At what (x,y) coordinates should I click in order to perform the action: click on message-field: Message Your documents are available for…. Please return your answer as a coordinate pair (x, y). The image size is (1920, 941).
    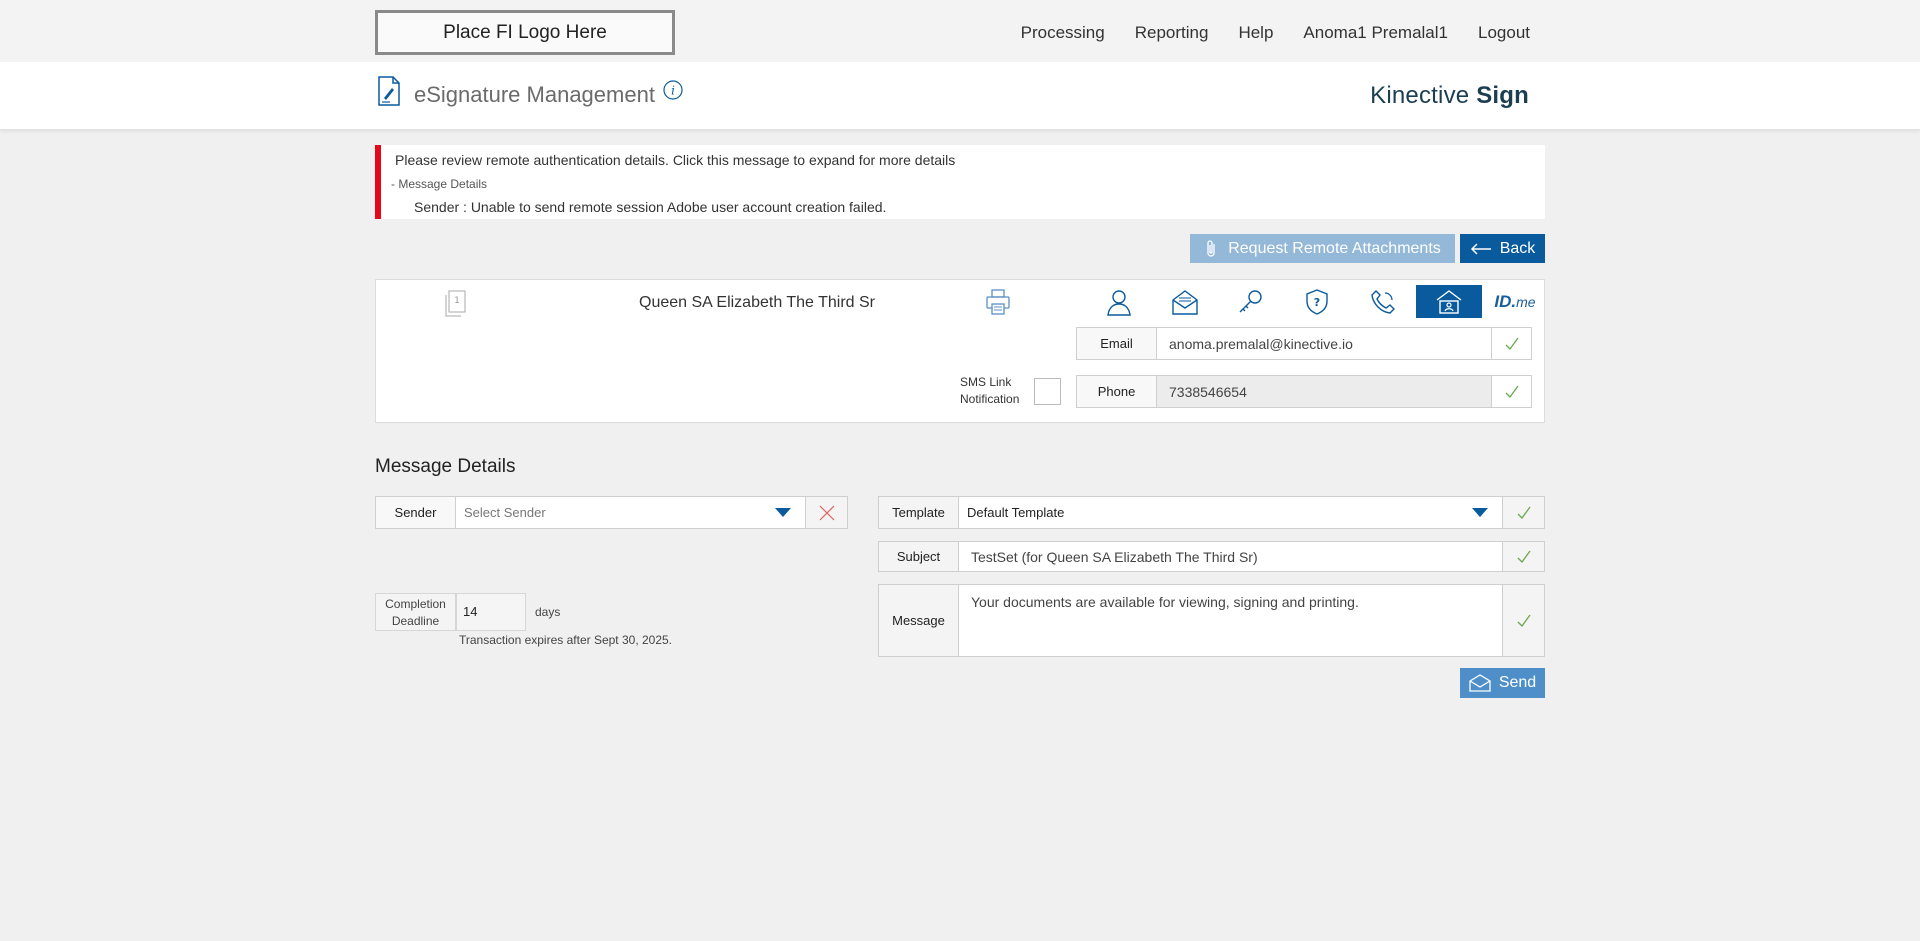
    Looking at the image, I should click on (1211, 620).